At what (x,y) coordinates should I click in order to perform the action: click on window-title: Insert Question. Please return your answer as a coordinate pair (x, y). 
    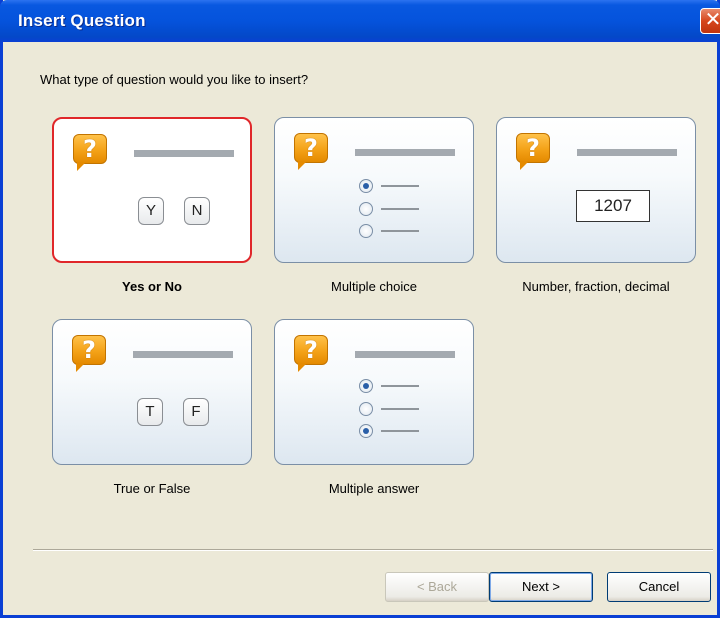
    Looking at the image, I should click on (82, 20).